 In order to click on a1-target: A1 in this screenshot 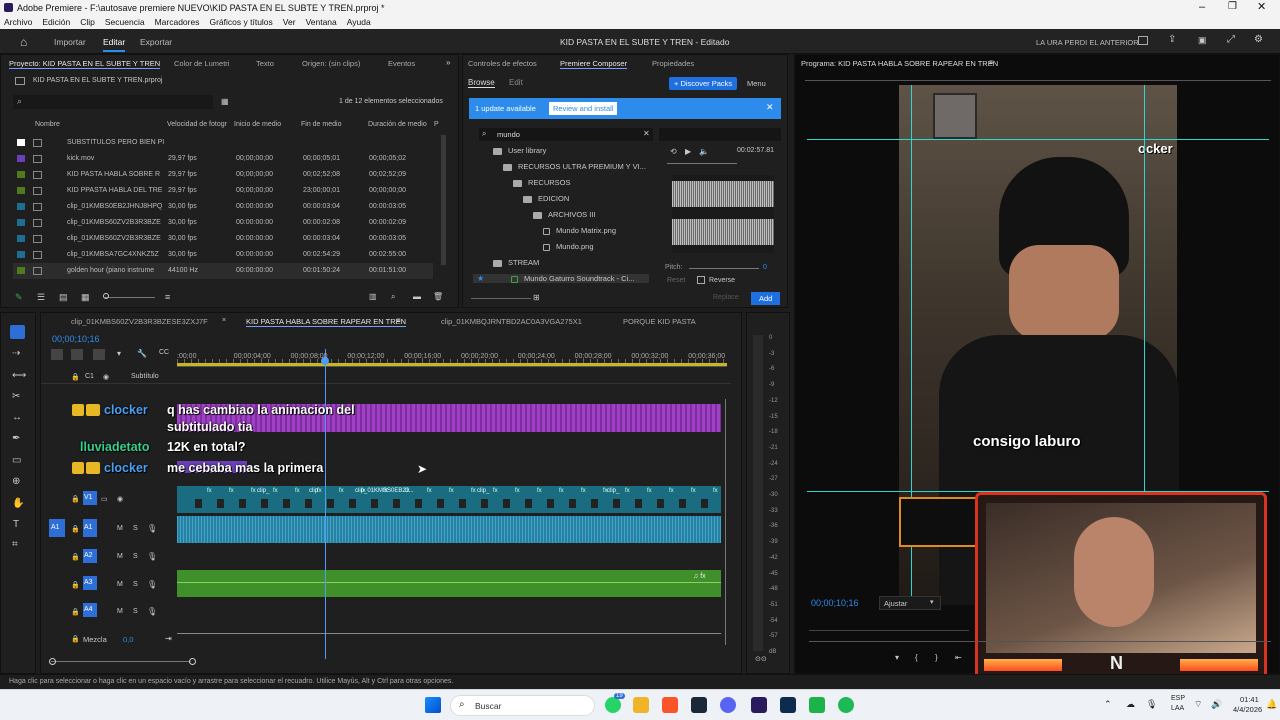, I will do `click(90, 528)`.